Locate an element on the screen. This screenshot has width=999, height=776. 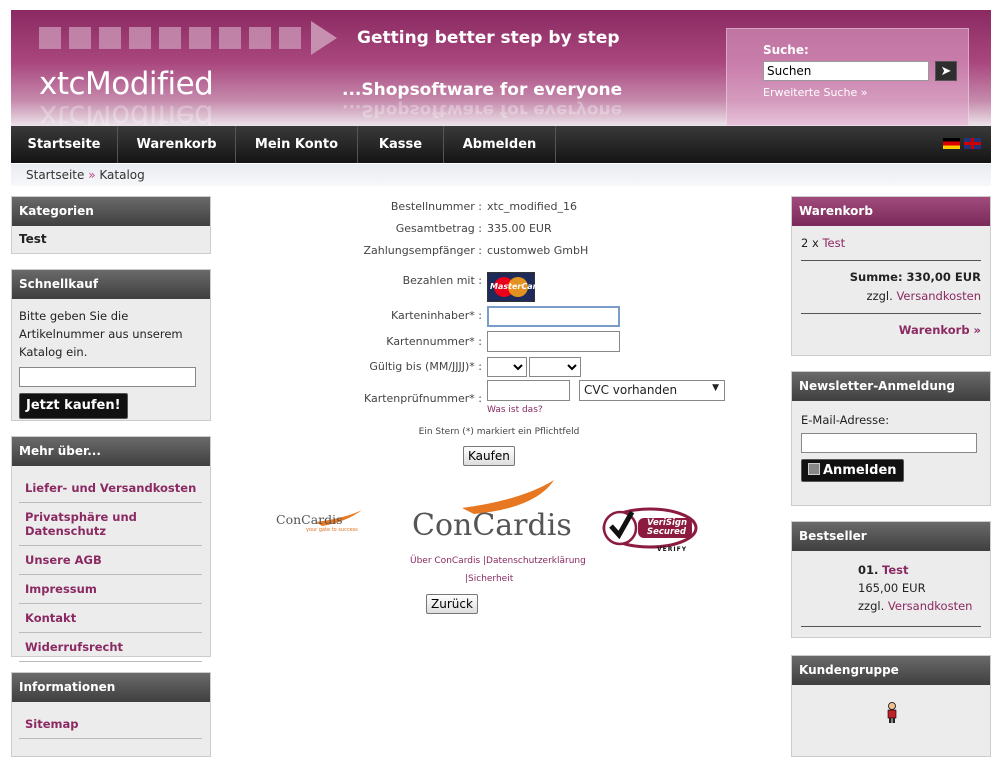
customer-group-box: Kundengruppe is located at coordinates (891, 706).